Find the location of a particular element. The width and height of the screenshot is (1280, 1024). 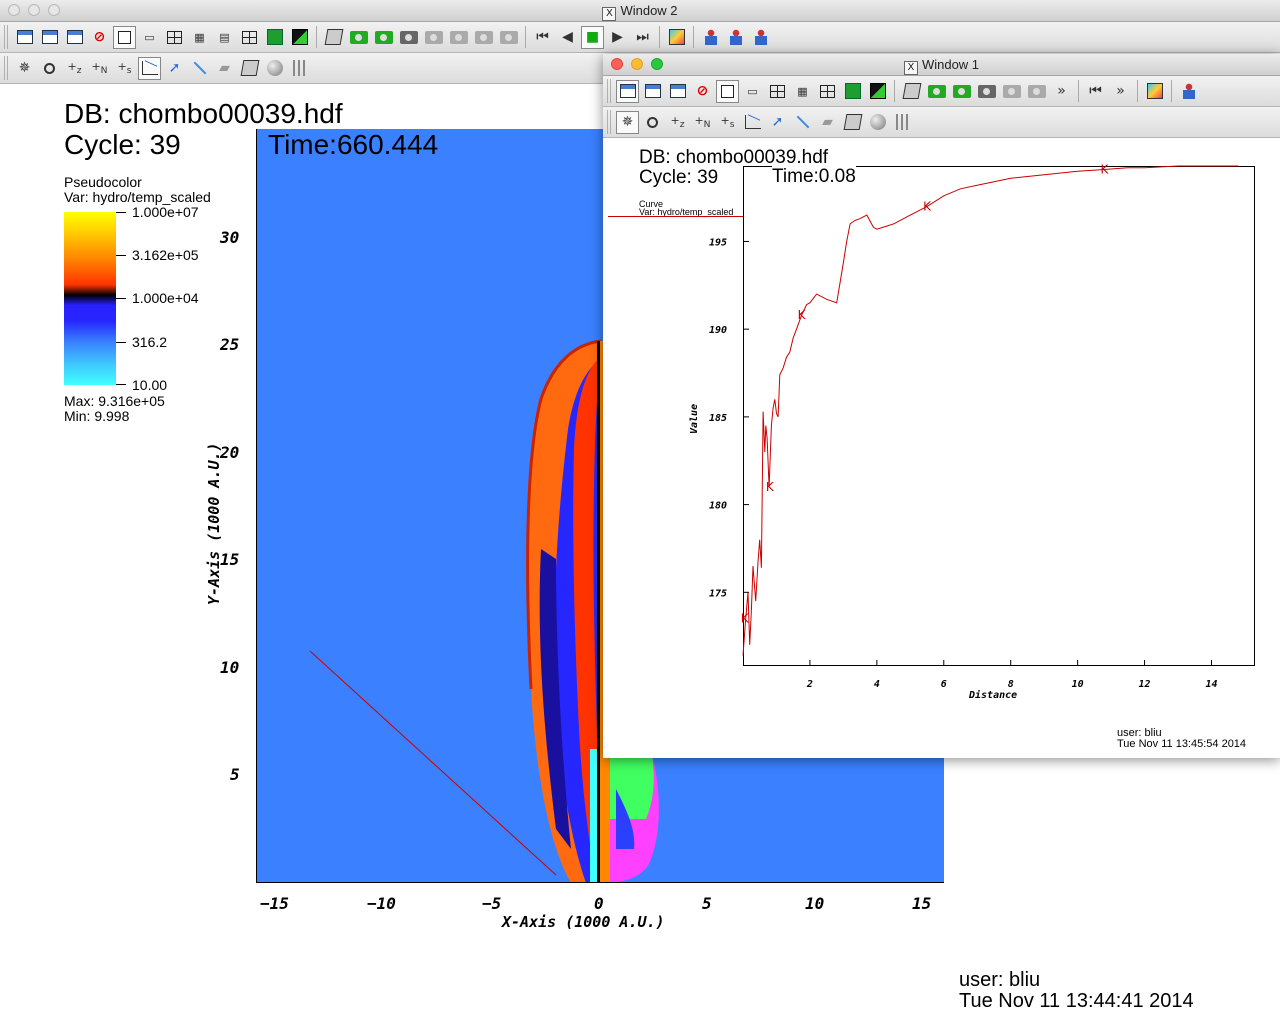

export-button is located at coordinates (483, 37).